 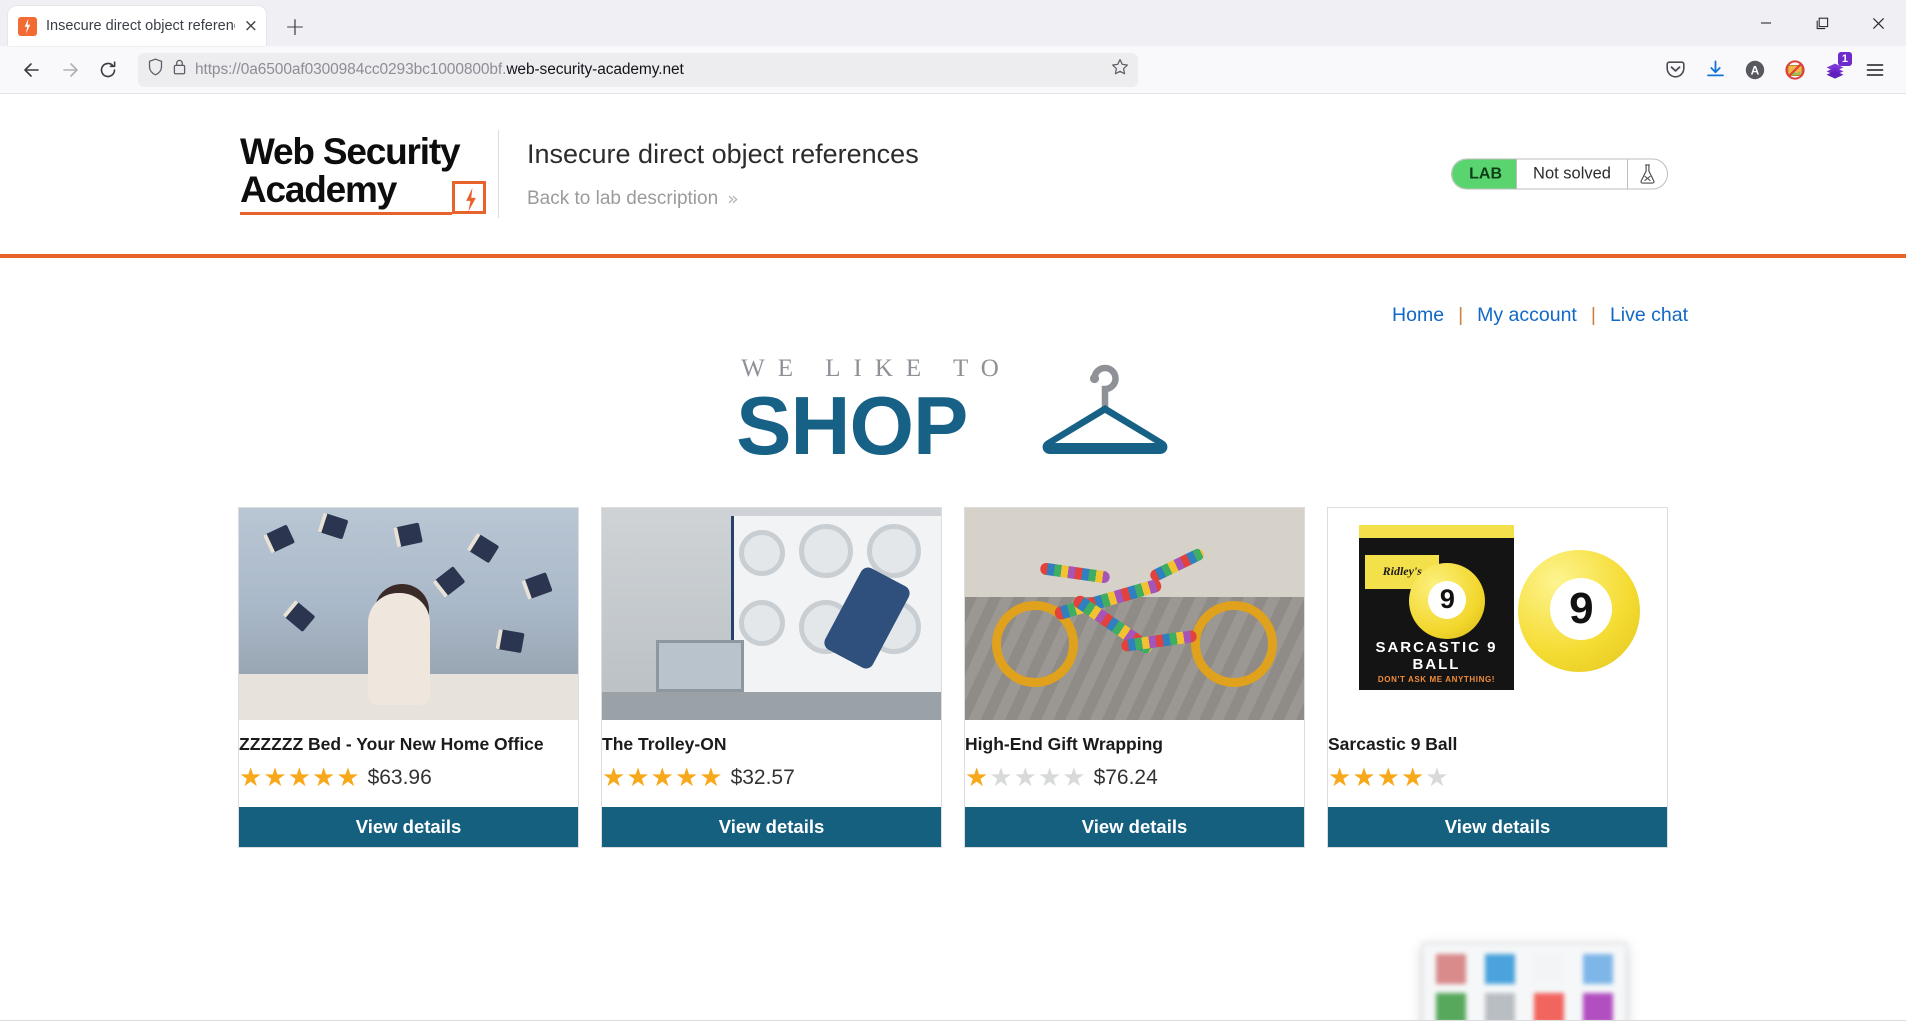 What do you see at coordinates (1775, 69) in the screenshot?
I see `toolbar-icons: A 1` at bounding box center [1775, 69].